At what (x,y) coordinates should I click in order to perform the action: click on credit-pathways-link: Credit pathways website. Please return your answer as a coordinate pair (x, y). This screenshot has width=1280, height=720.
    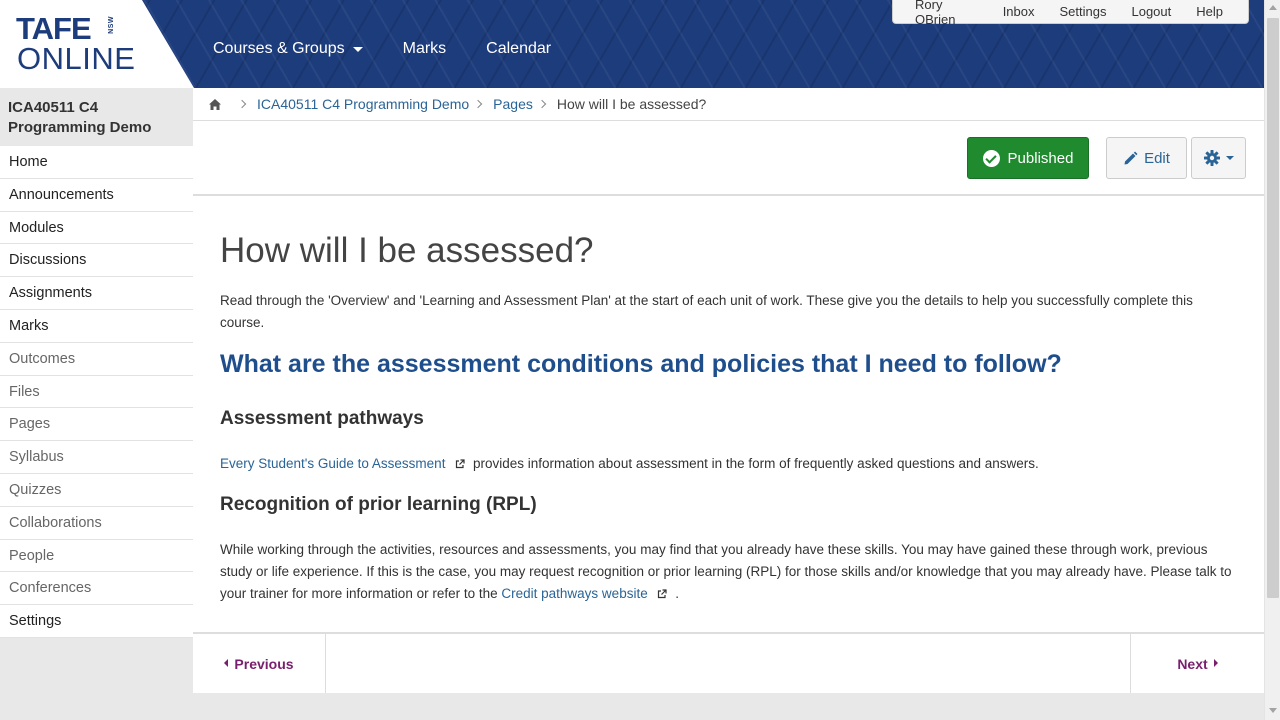
    Looking at the image, I should click on (574, 593).